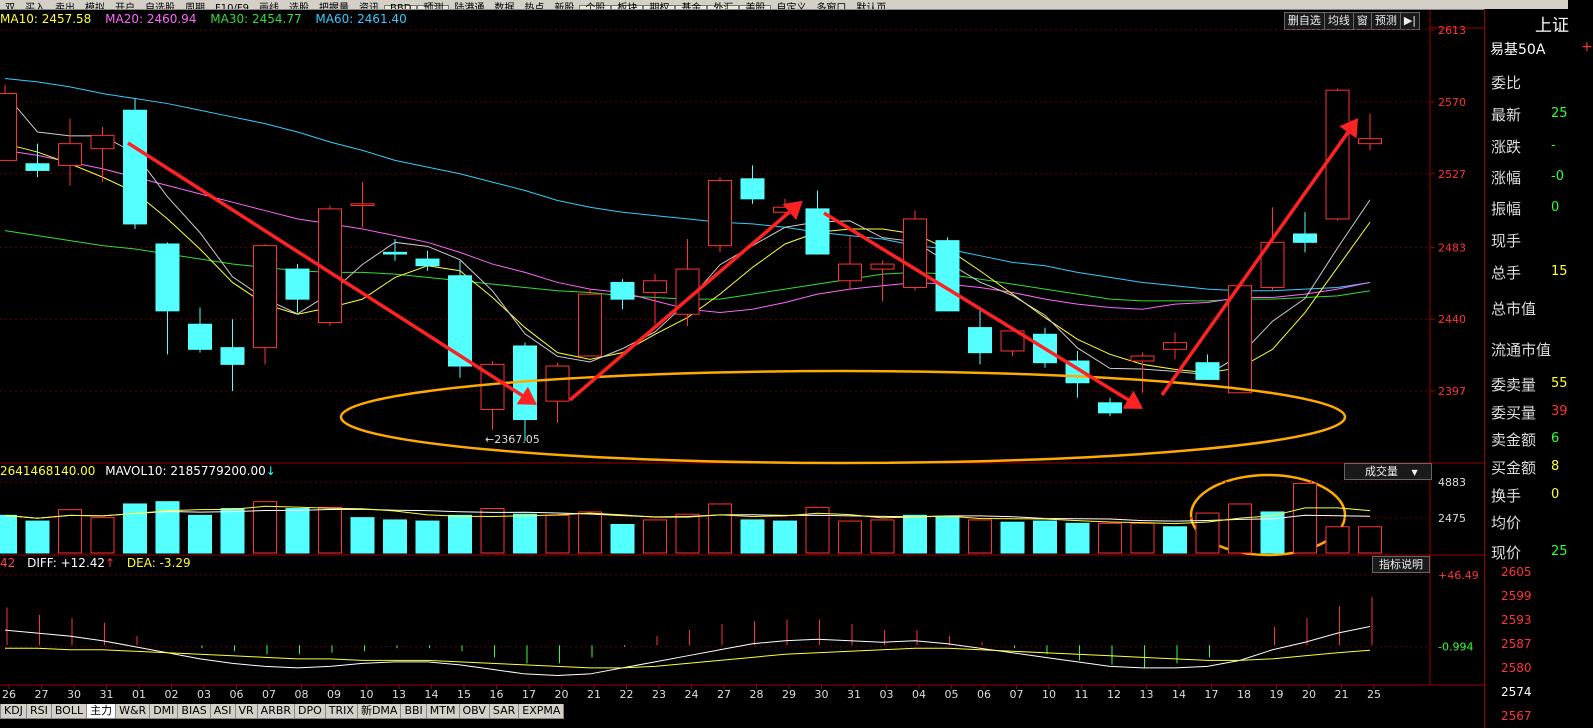 This screenshot has height=728, width=1593. What do you see at coordinates (222, 711) in the screenshot?
I see `tab-indicator: ASI` at bounding box center [222, 711].